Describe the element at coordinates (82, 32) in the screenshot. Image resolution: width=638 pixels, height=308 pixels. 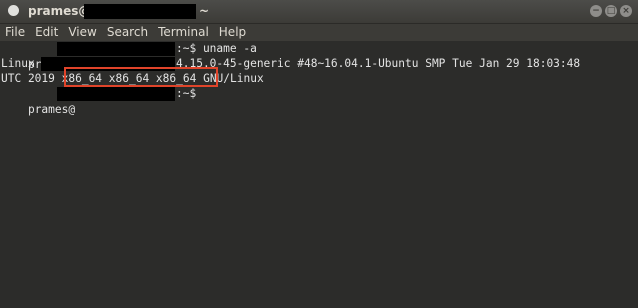
I see `menu-view: View` at that location.